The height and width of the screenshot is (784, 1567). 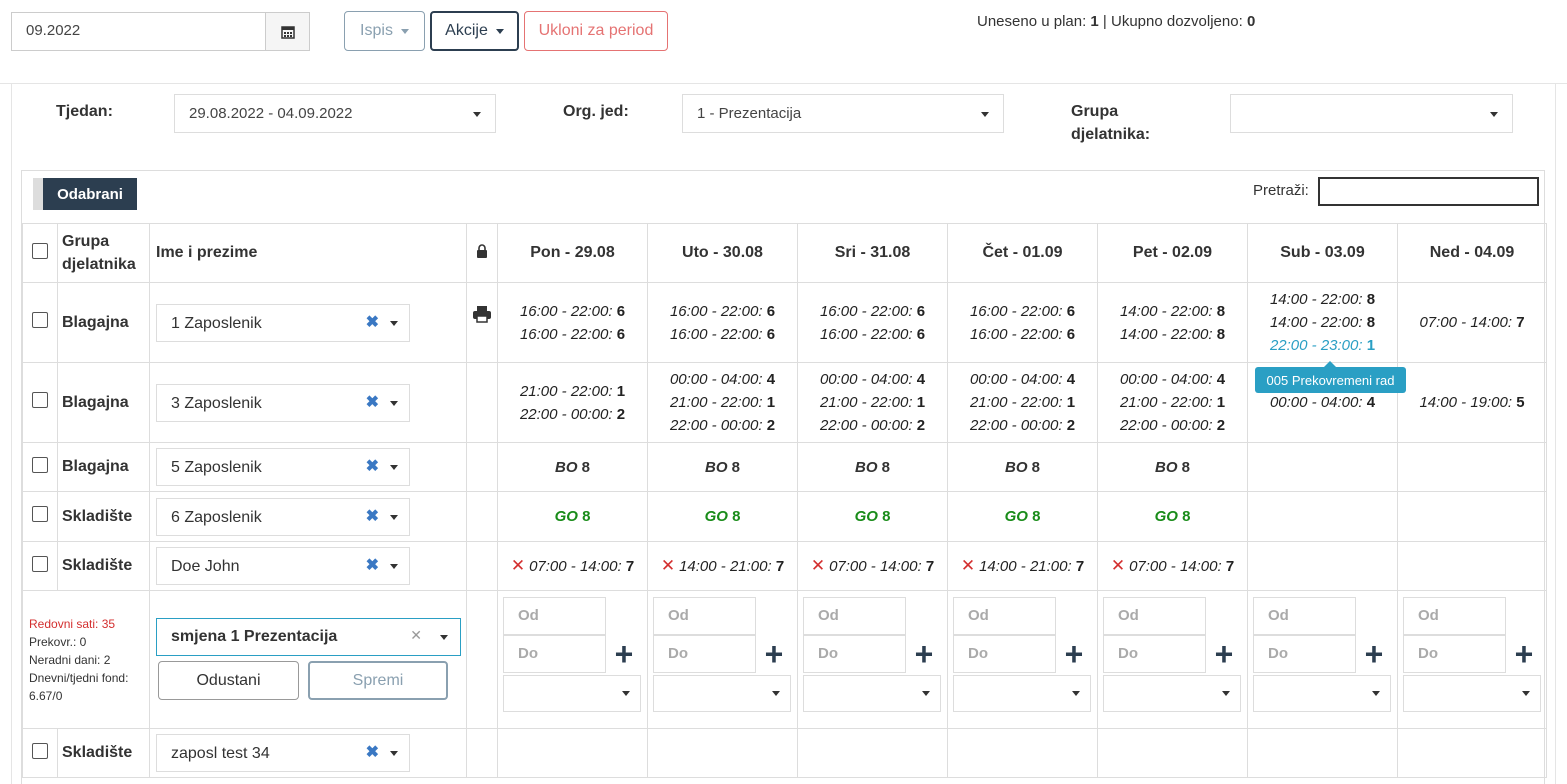 I want to click on employee-select: 1 Zaposlenik ✖, so click(x=283, y=322).